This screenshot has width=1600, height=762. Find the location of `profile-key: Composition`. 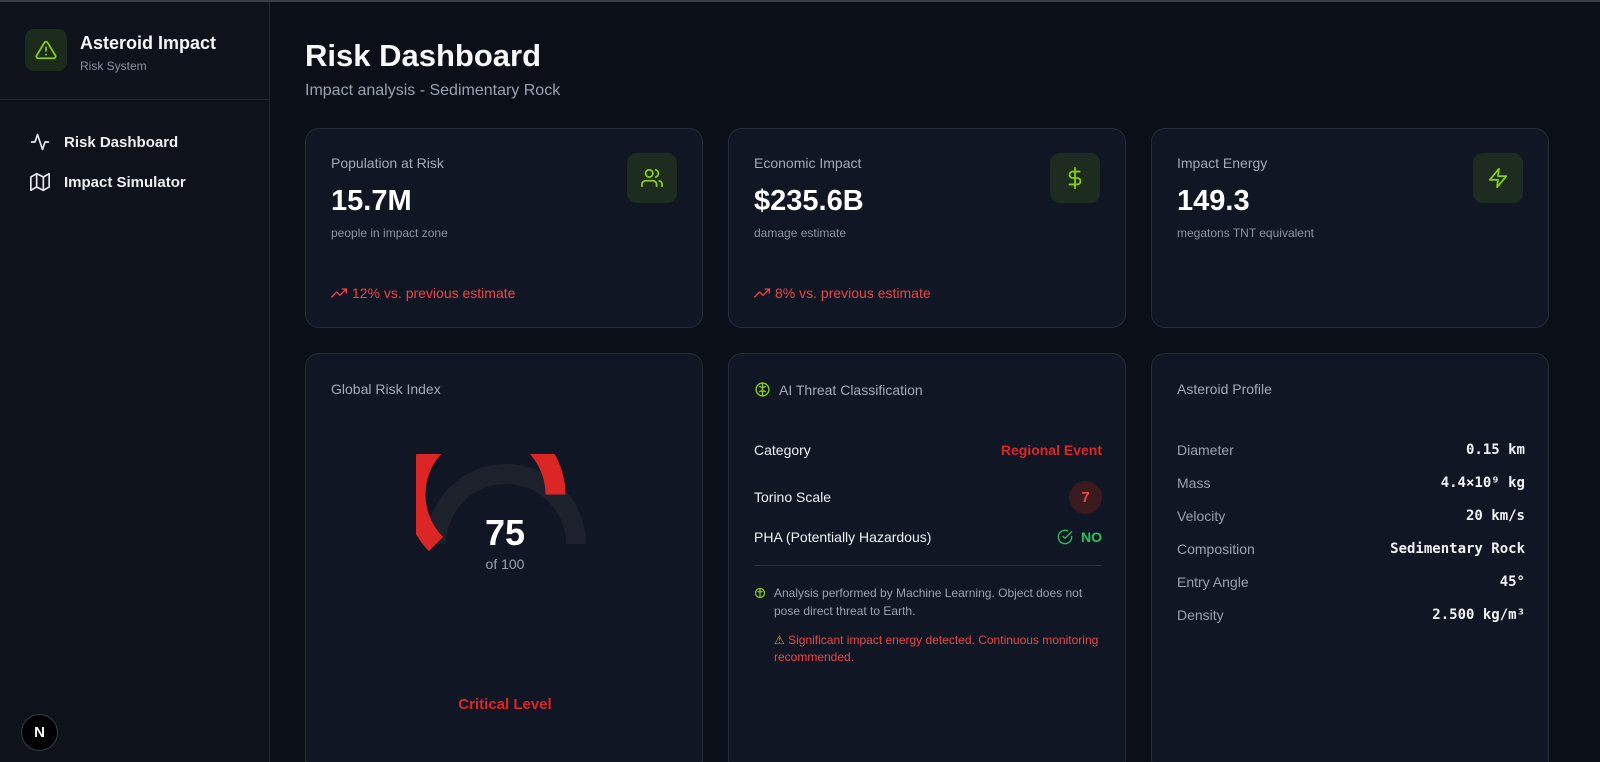

profile-key: Composition is located at coordinates (1216, 549).